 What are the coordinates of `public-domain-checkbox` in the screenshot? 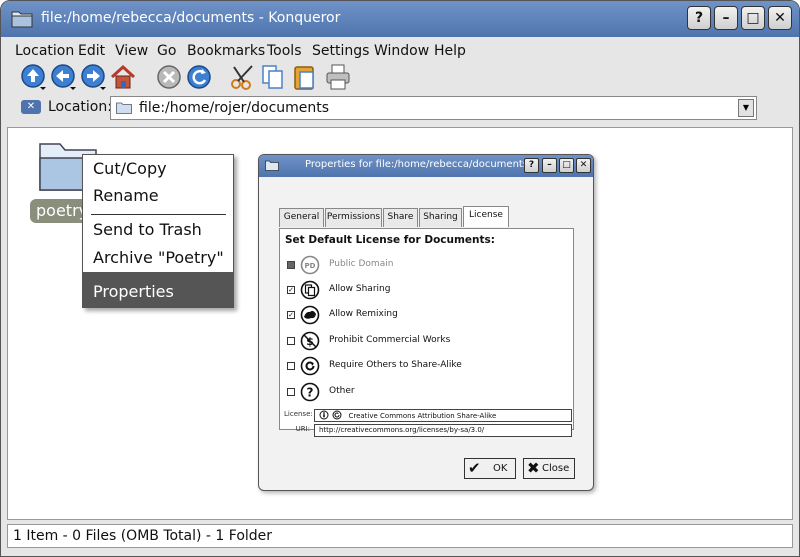 It's located at (291, 265).